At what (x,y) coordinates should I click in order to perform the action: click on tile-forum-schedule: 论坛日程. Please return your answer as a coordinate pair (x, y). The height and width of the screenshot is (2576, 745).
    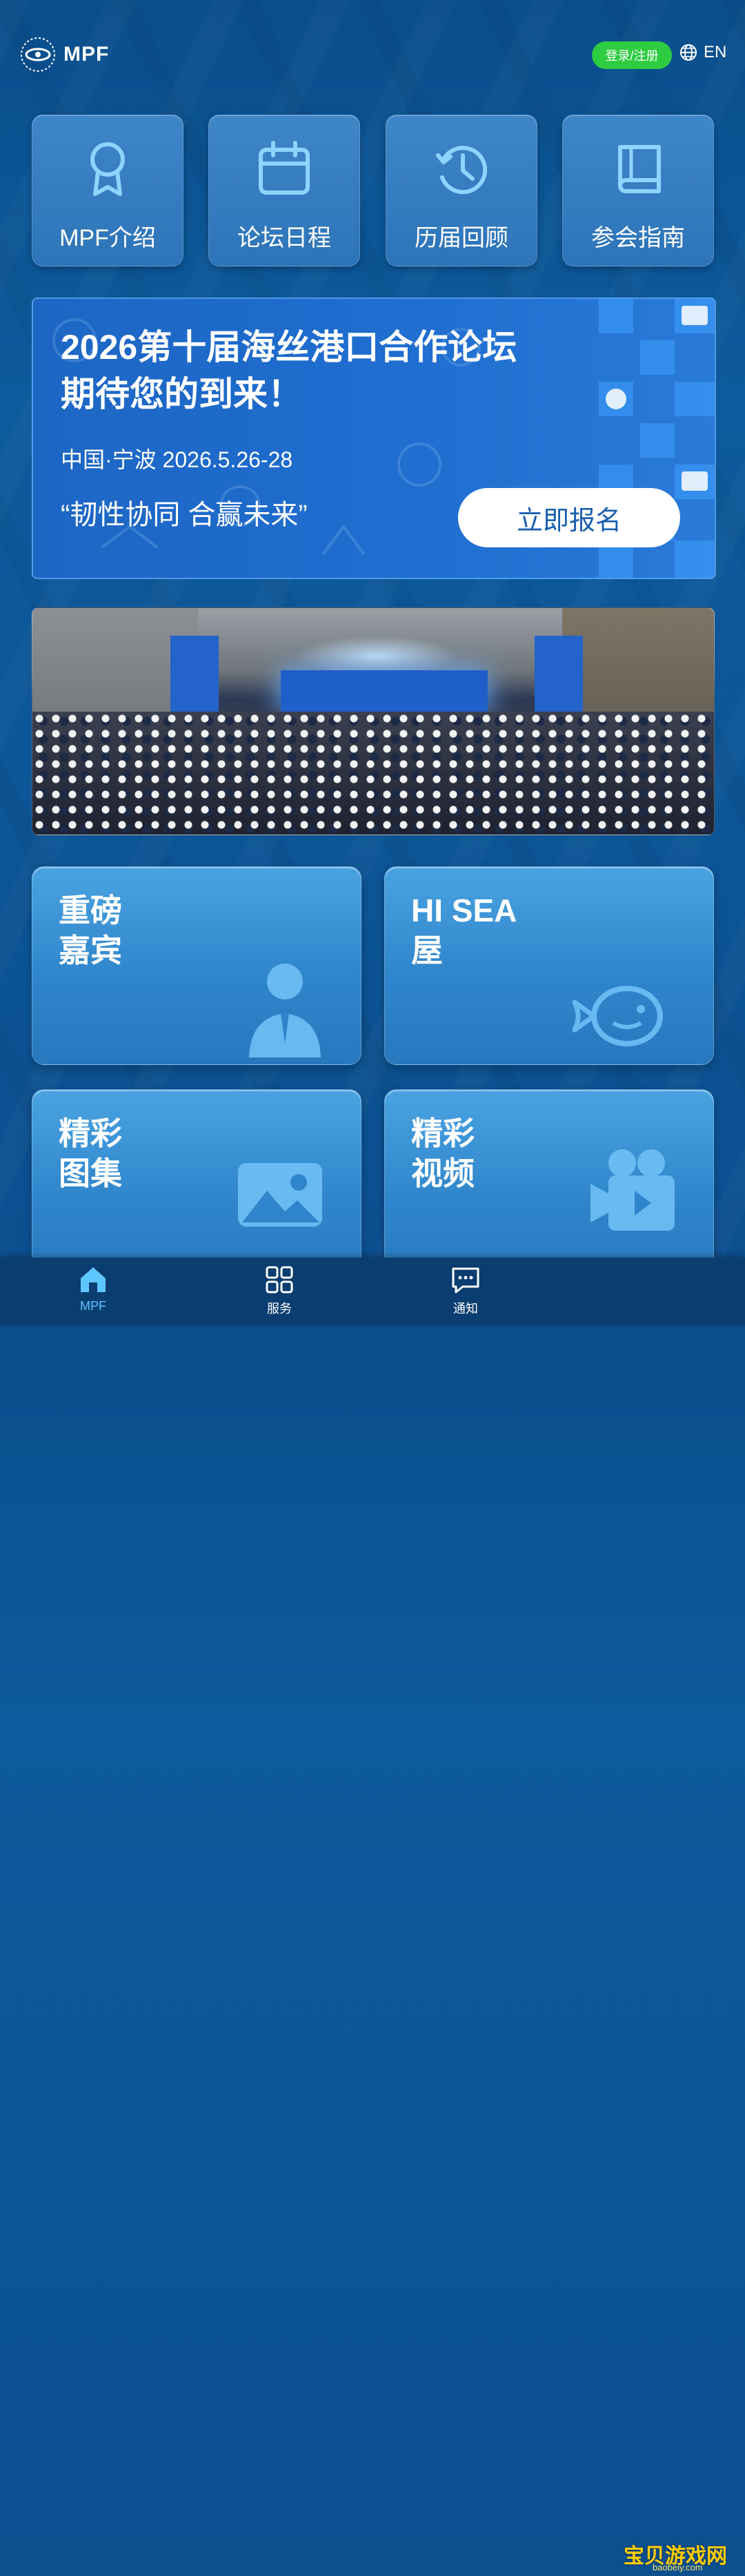
    Looking at the image, I should click on (284, 190).